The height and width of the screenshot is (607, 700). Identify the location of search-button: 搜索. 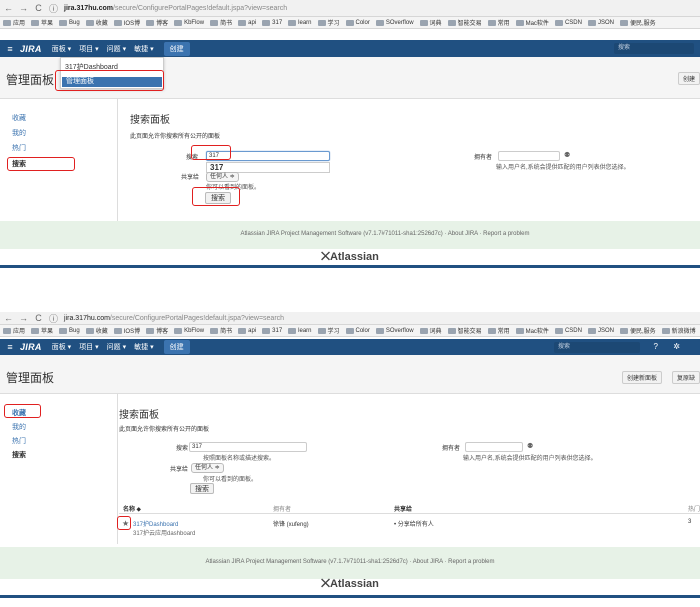
(202, 488).